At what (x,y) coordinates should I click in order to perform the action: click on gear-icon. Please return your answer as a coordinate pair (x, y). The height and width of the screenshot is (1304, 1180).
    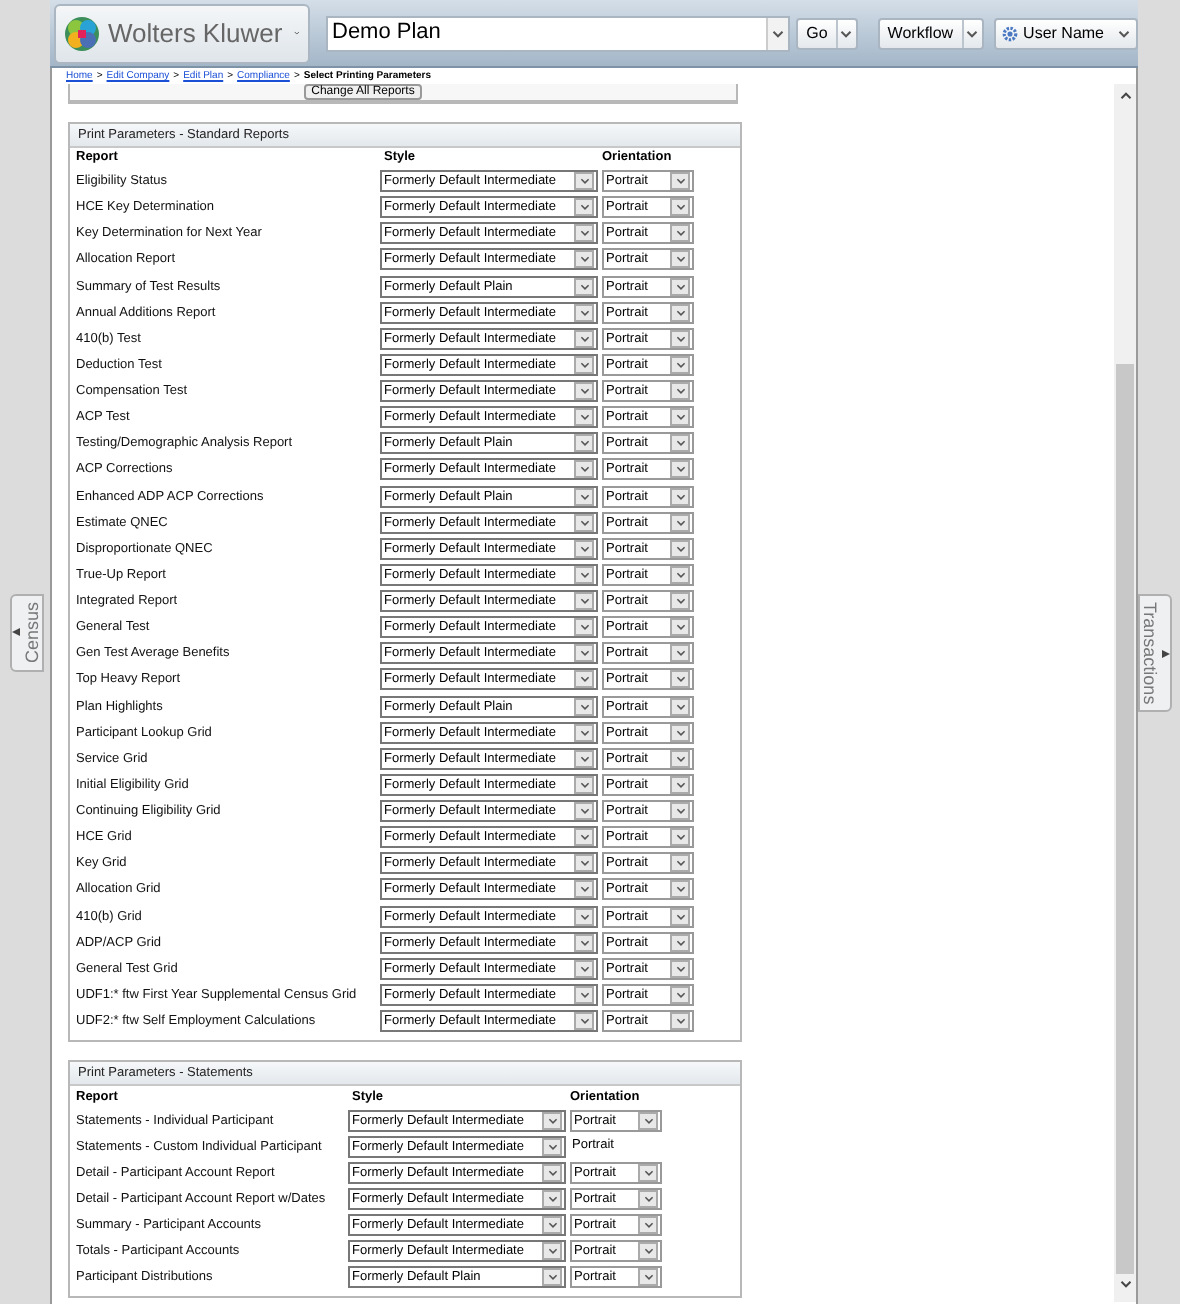
    Looking at the image, I should click on (1009, 33).